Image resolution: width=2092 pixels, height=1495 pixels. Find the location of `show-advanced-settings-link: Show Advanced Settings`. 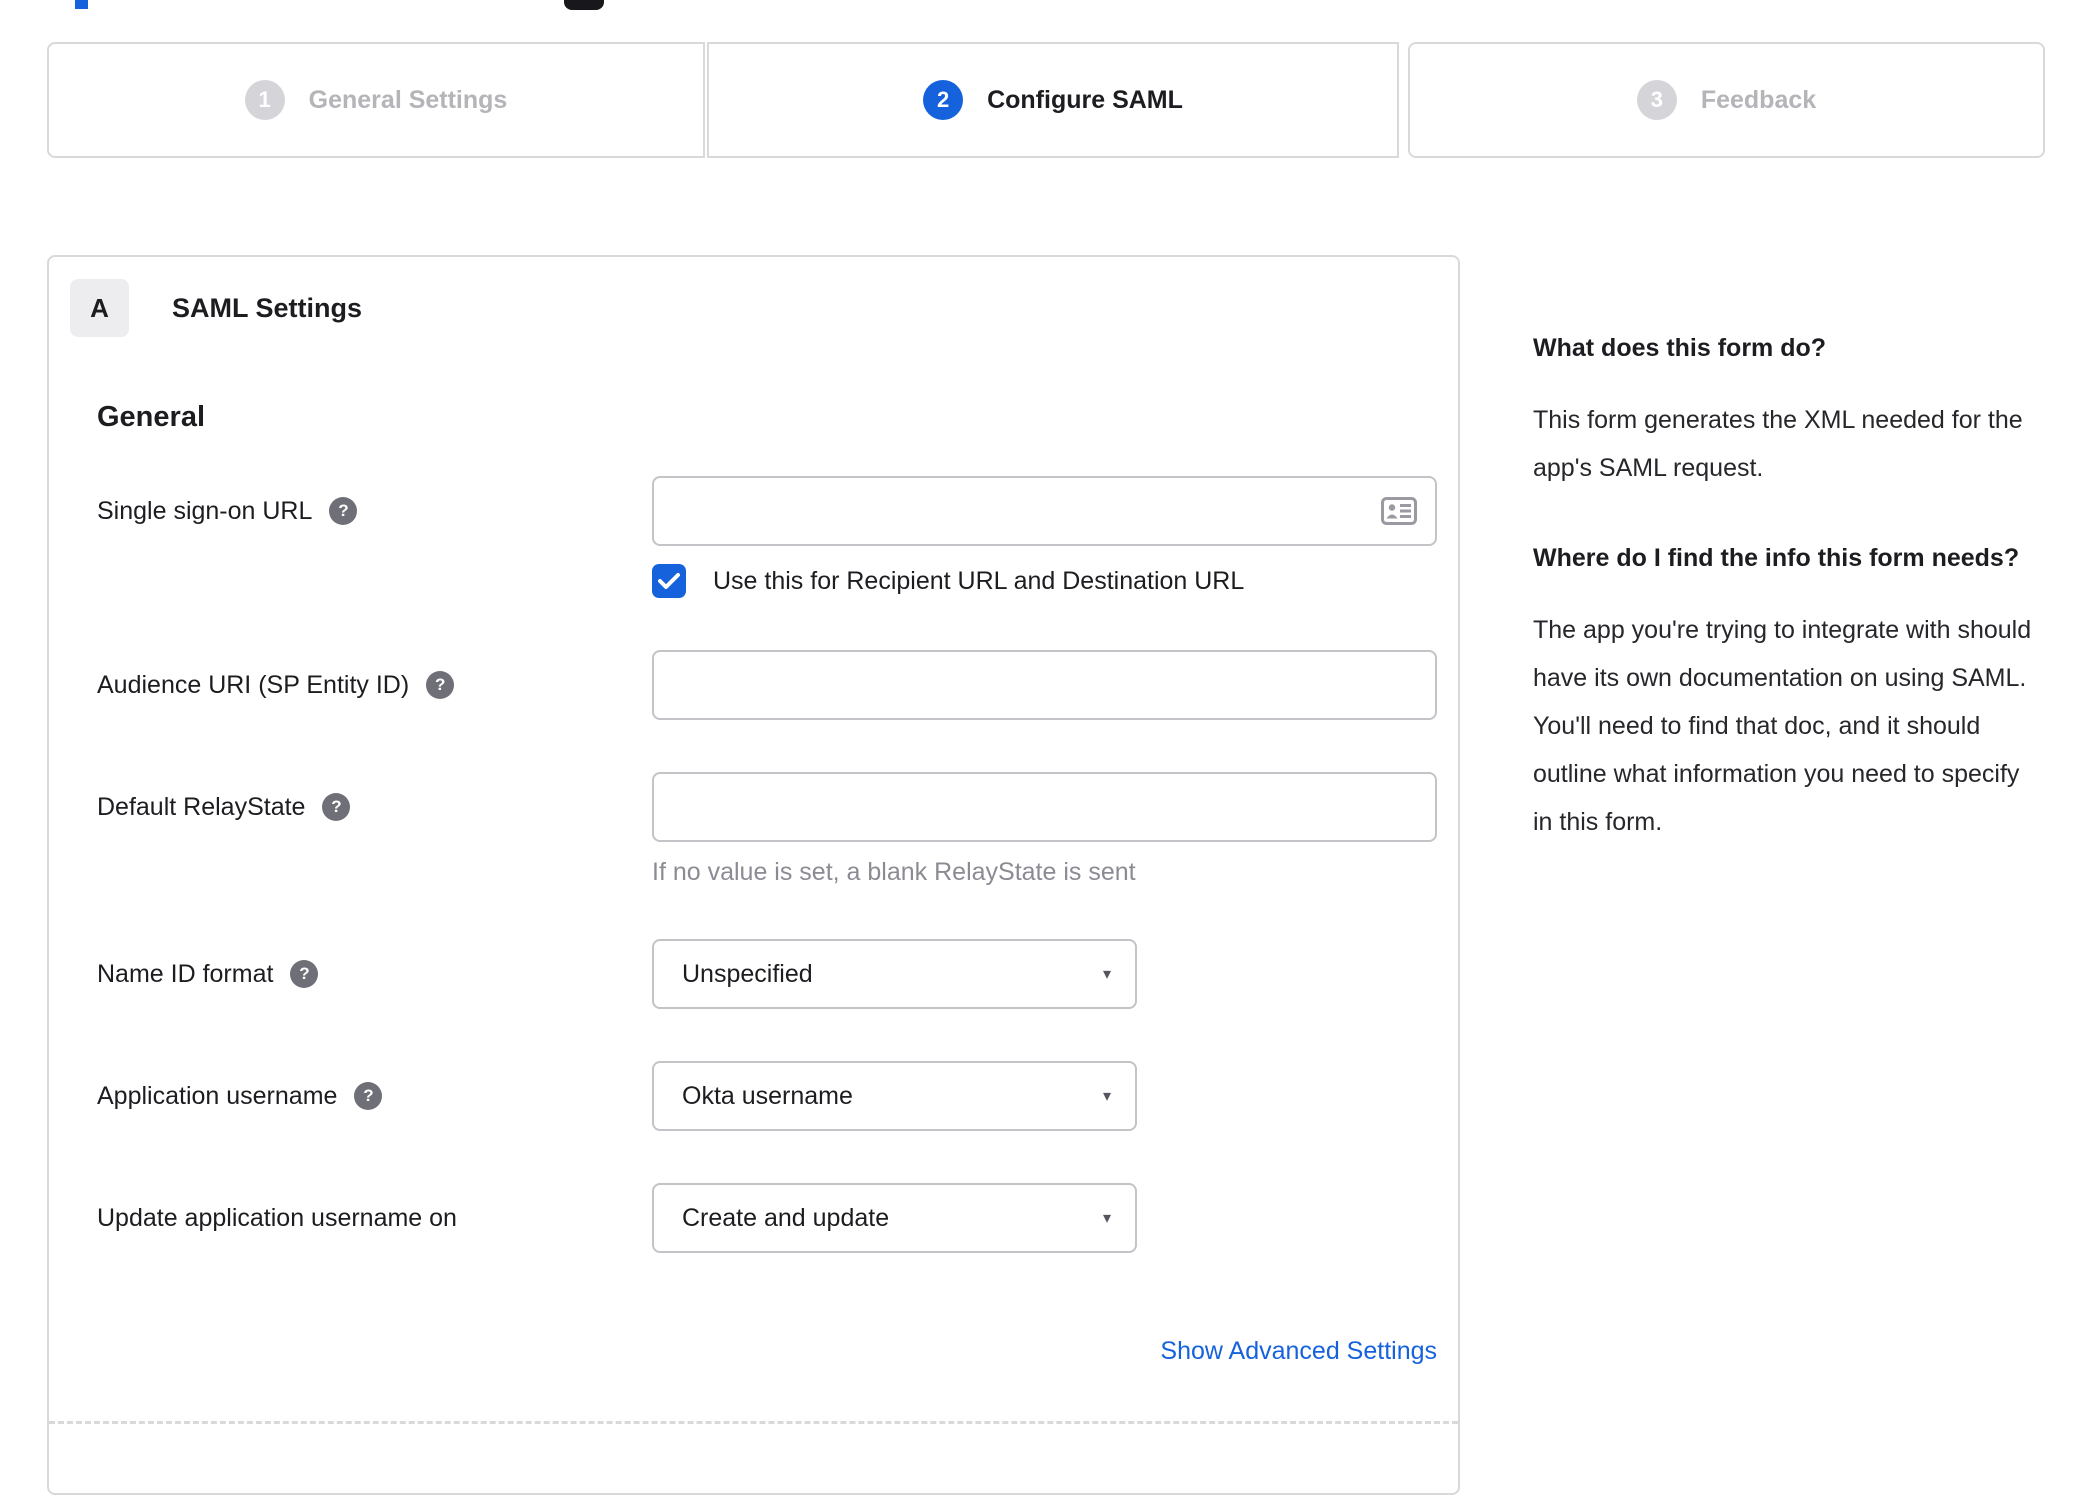

show-advanced-settings-link: Show Advanced Settings is located at coordinates (1298, 1351).